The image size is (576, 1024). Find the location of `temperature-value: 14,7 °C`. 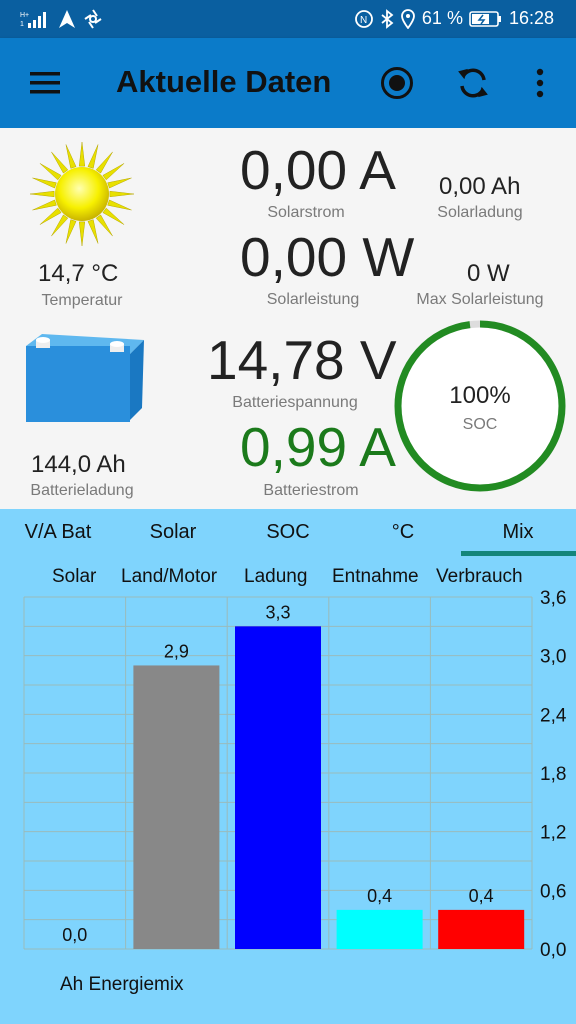

temperature-value: 14,7 °C is located at coordinates (78, 273).